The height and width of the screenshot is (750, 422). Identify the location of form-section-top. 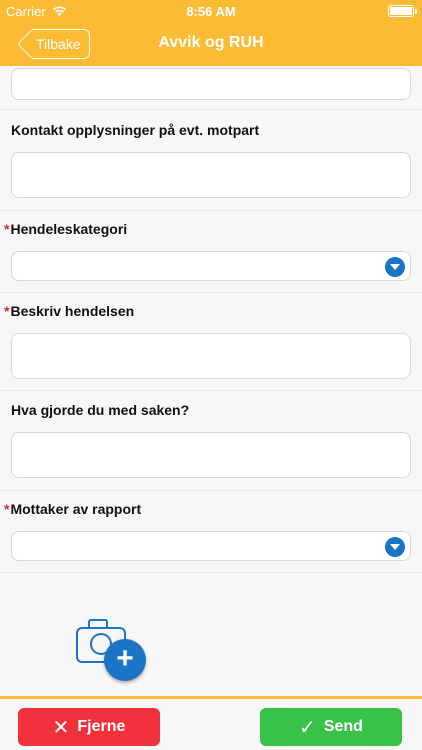
(211, 88).